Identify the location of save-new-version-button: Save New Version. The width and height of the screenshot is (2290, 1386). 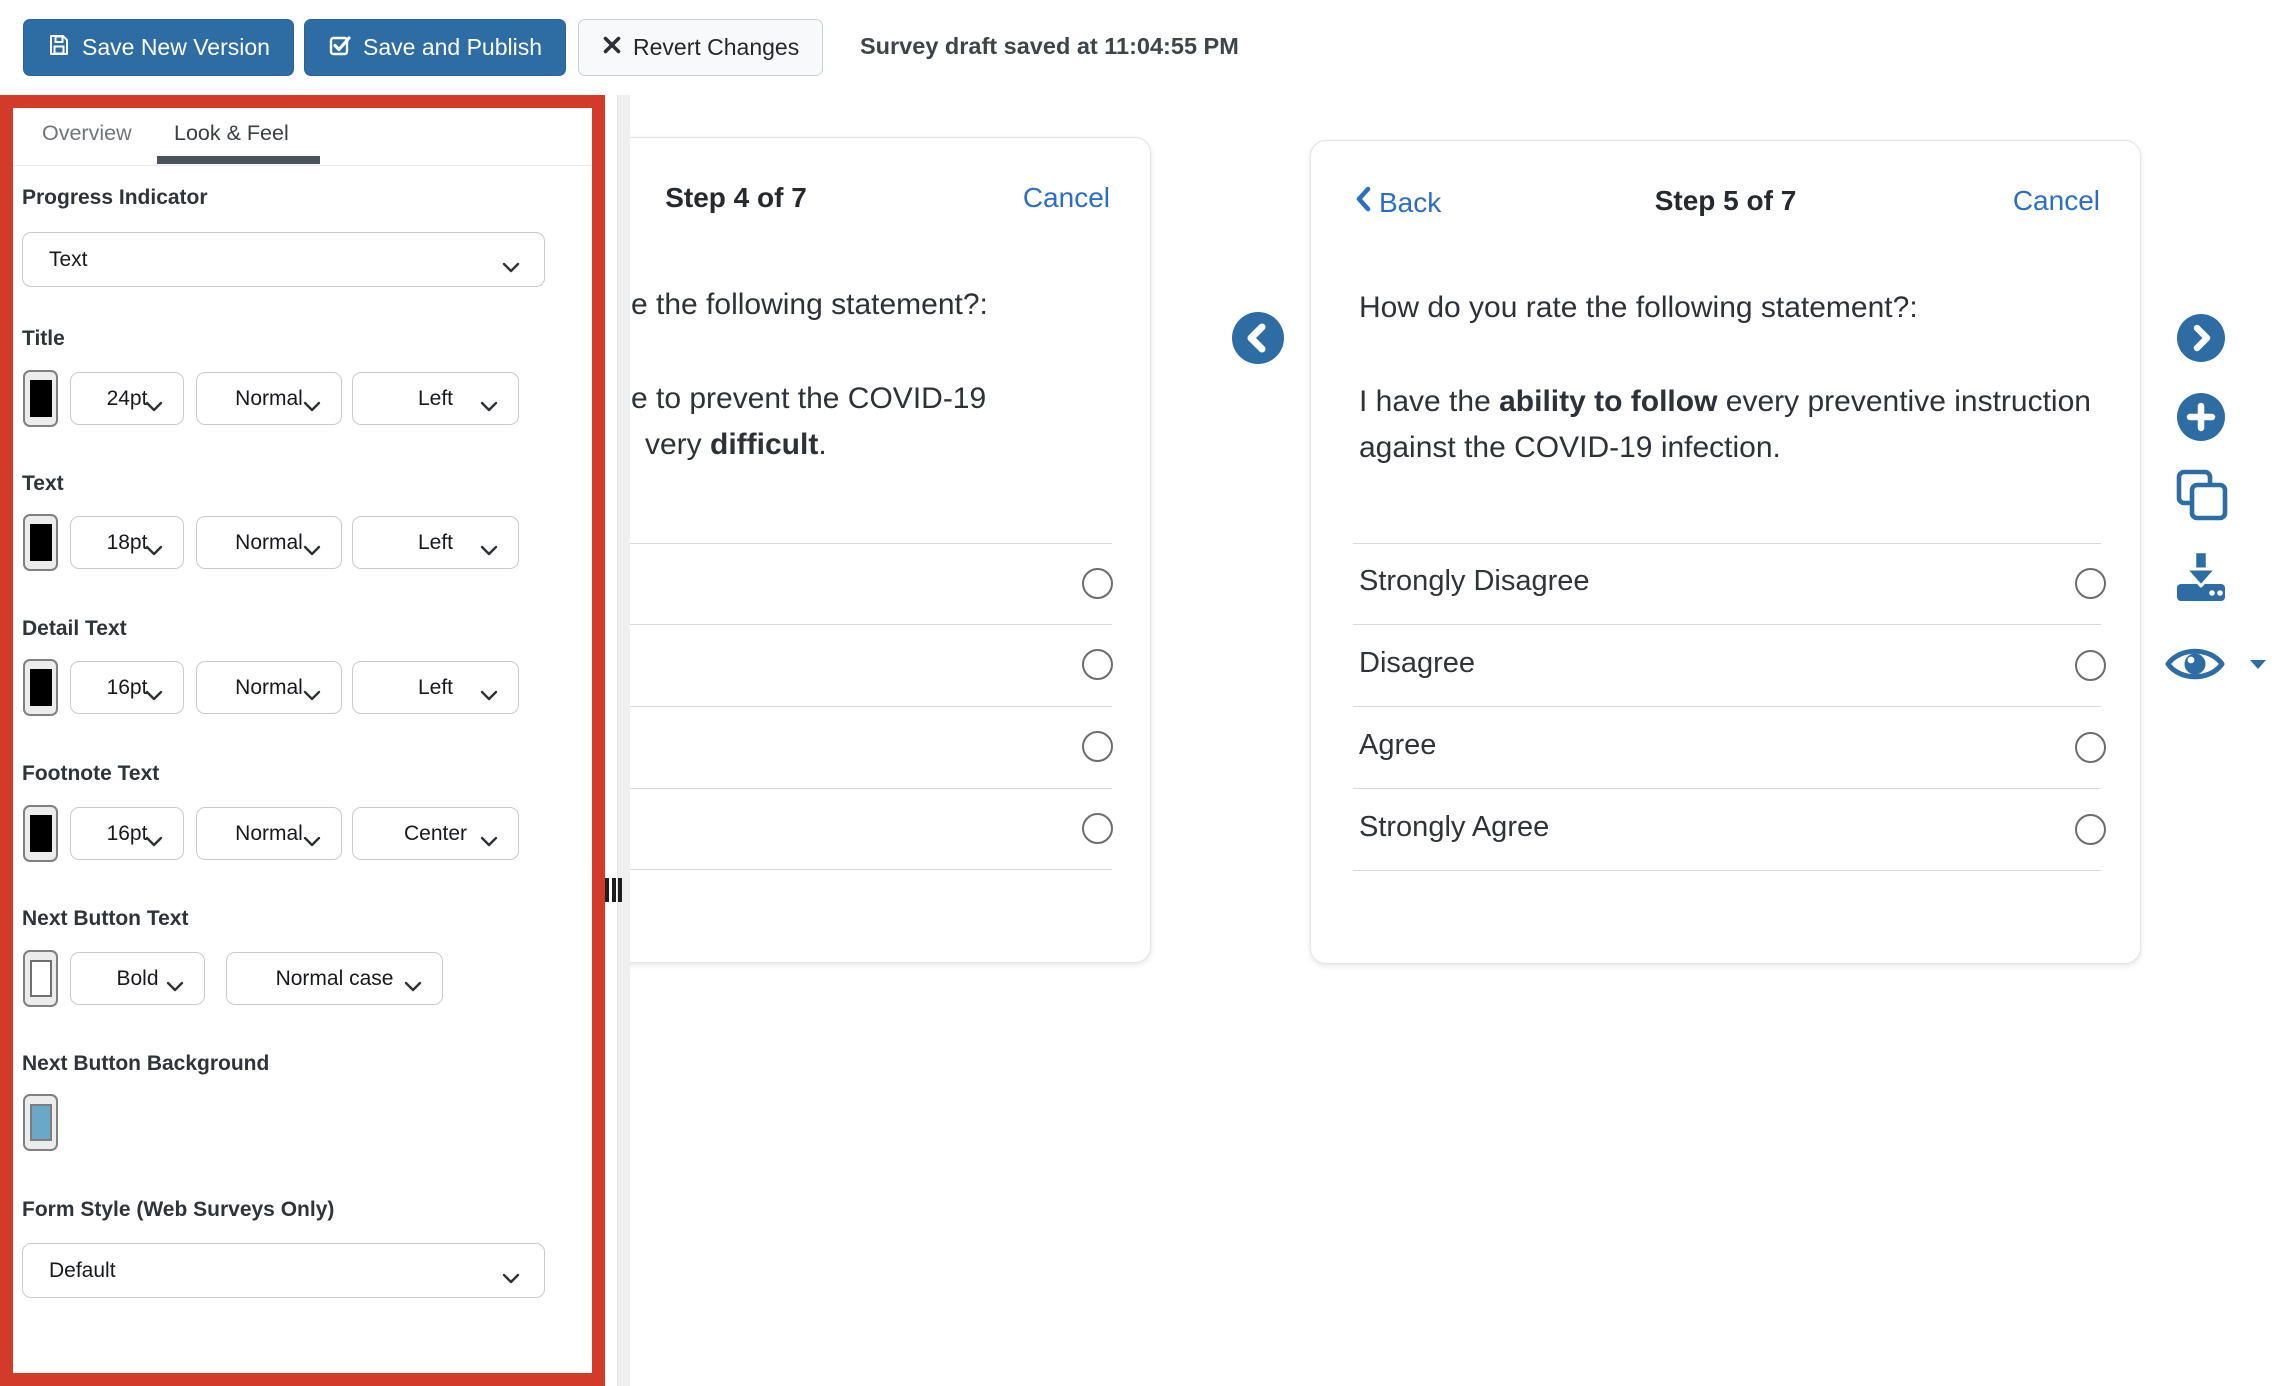
(158, 47).